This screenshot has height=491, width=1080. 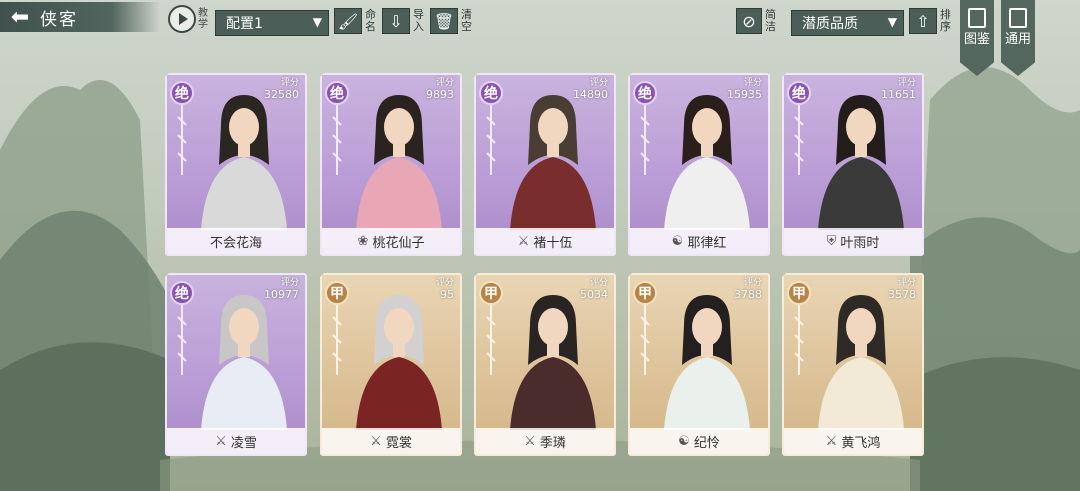 I want to click on tutorial-button: 教学, so click(x=191, y=19).